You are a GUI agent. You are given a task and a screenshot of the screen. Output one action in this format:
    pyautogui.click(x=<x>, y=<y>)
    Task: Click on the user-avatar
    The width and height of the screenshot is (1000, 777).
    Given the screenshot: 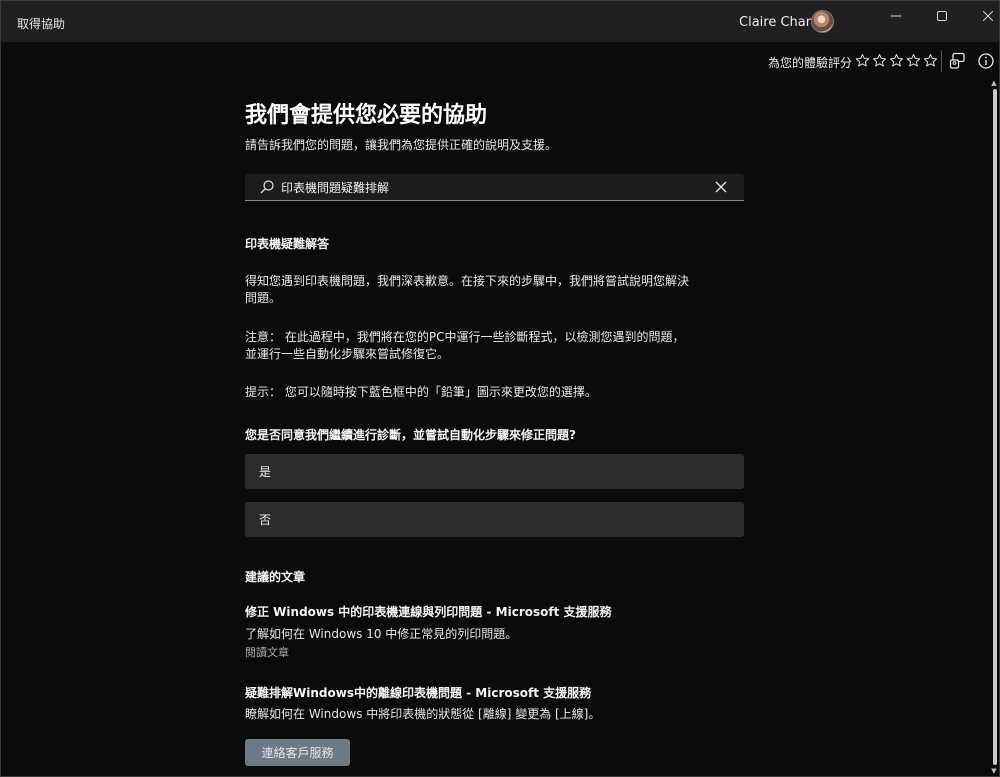 What is the action you would take?
    pyautogui.click(x=822, y=21)
    